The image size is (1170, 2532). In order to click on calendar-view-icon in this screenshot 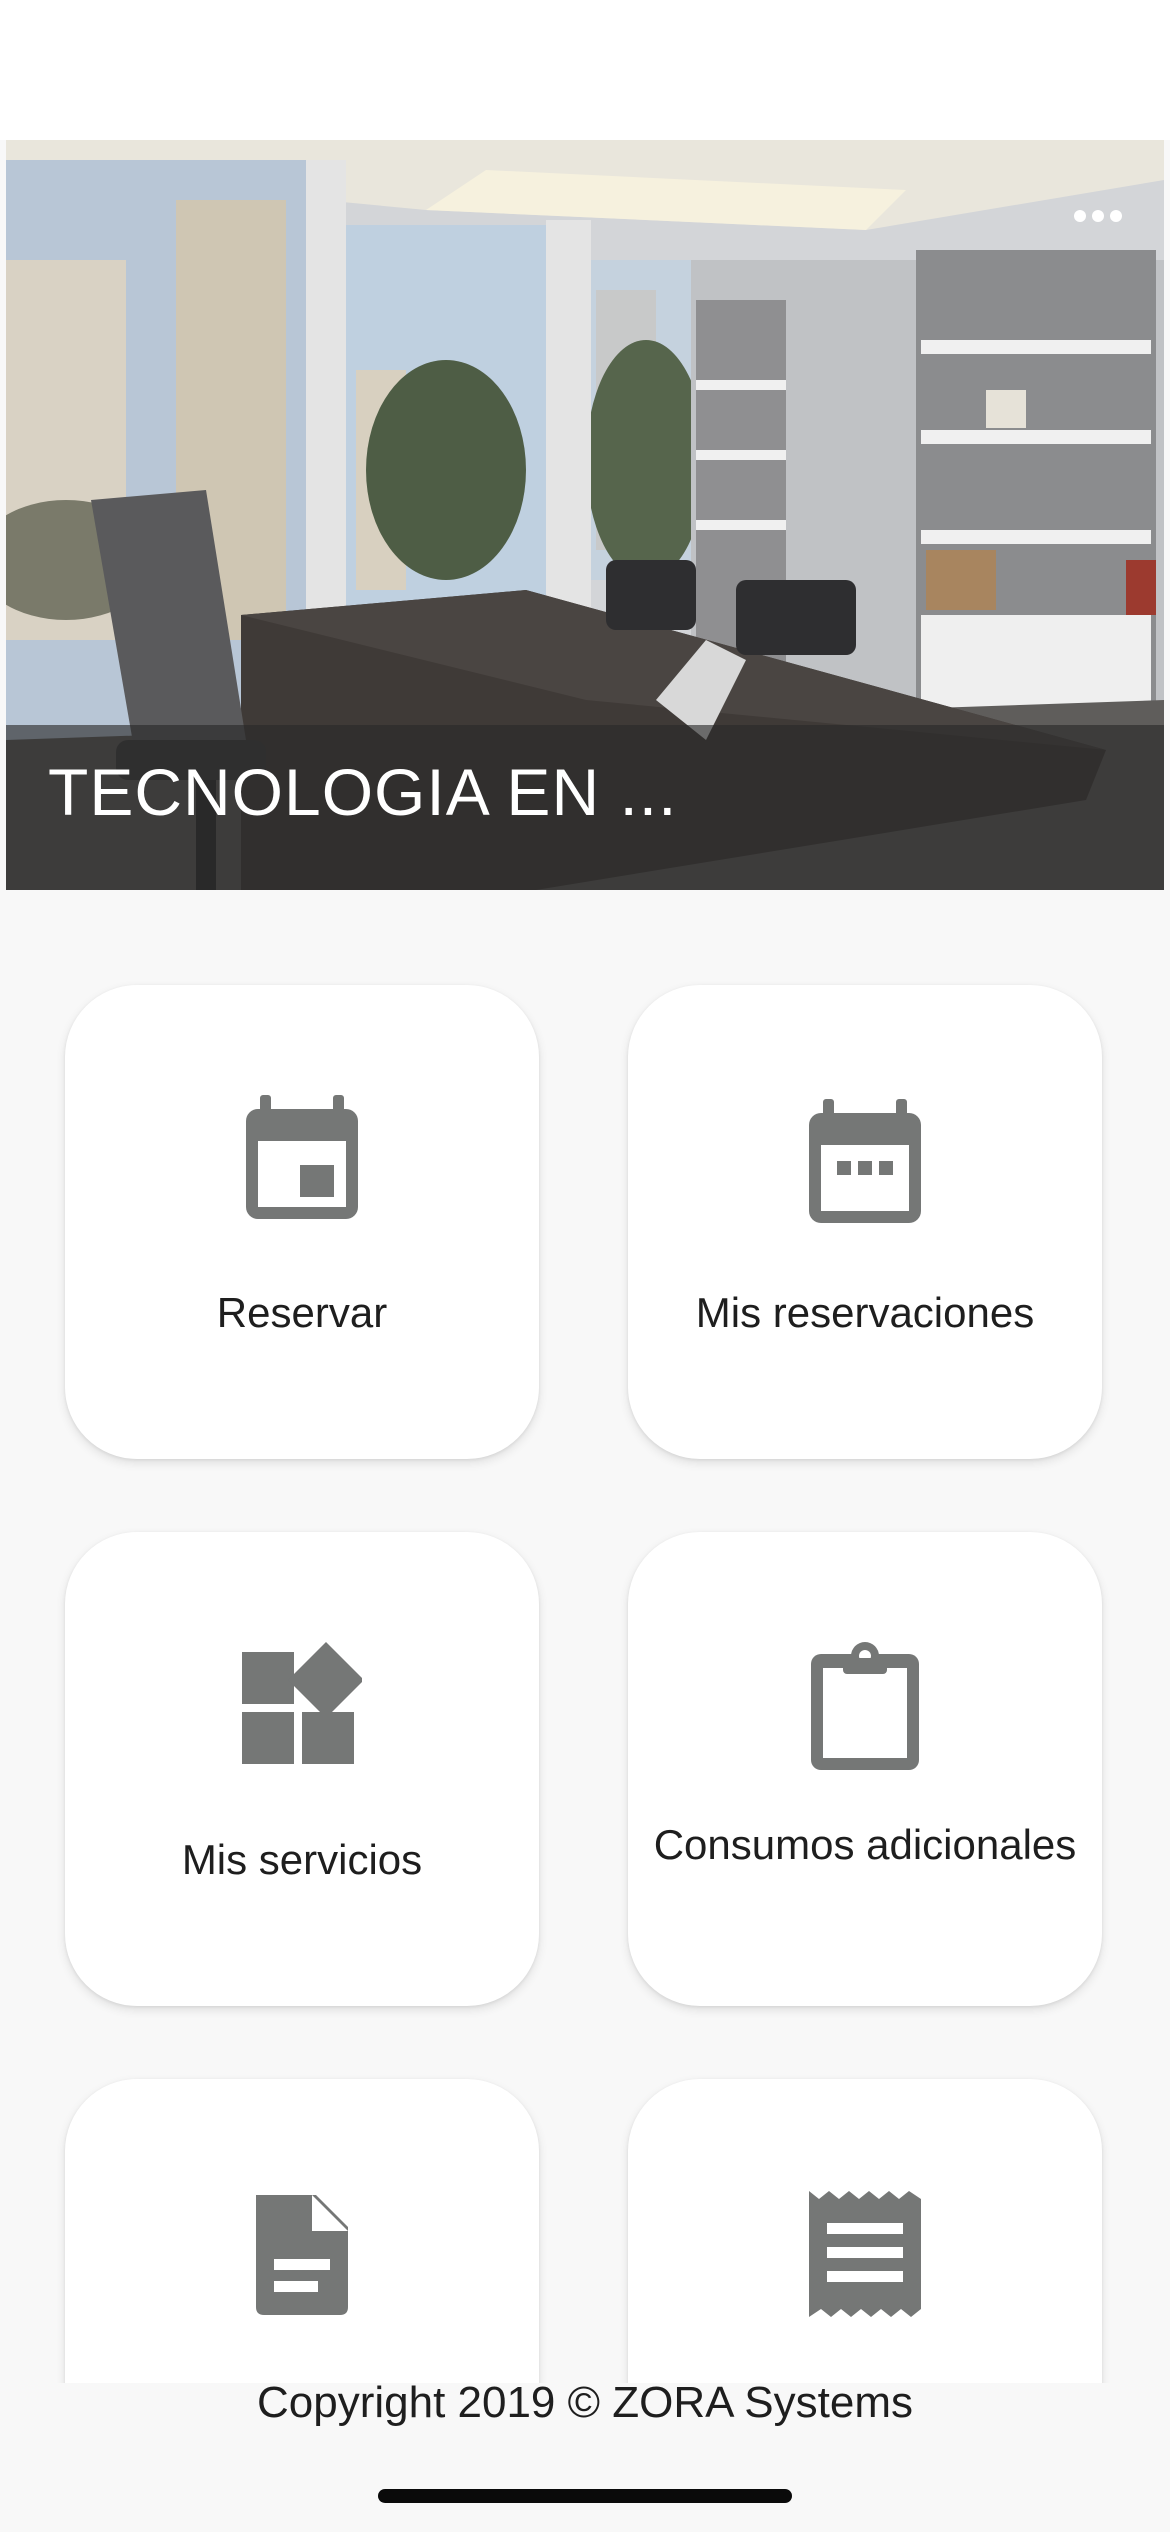, I will do `click(865, 1161)`.